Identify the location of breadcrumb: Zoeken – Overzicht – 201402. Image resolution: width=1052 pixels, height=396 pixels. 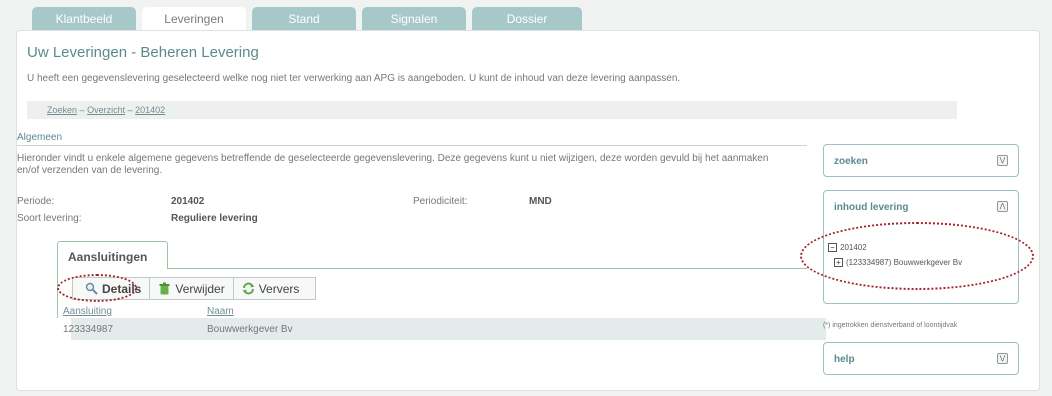
(492, 110).